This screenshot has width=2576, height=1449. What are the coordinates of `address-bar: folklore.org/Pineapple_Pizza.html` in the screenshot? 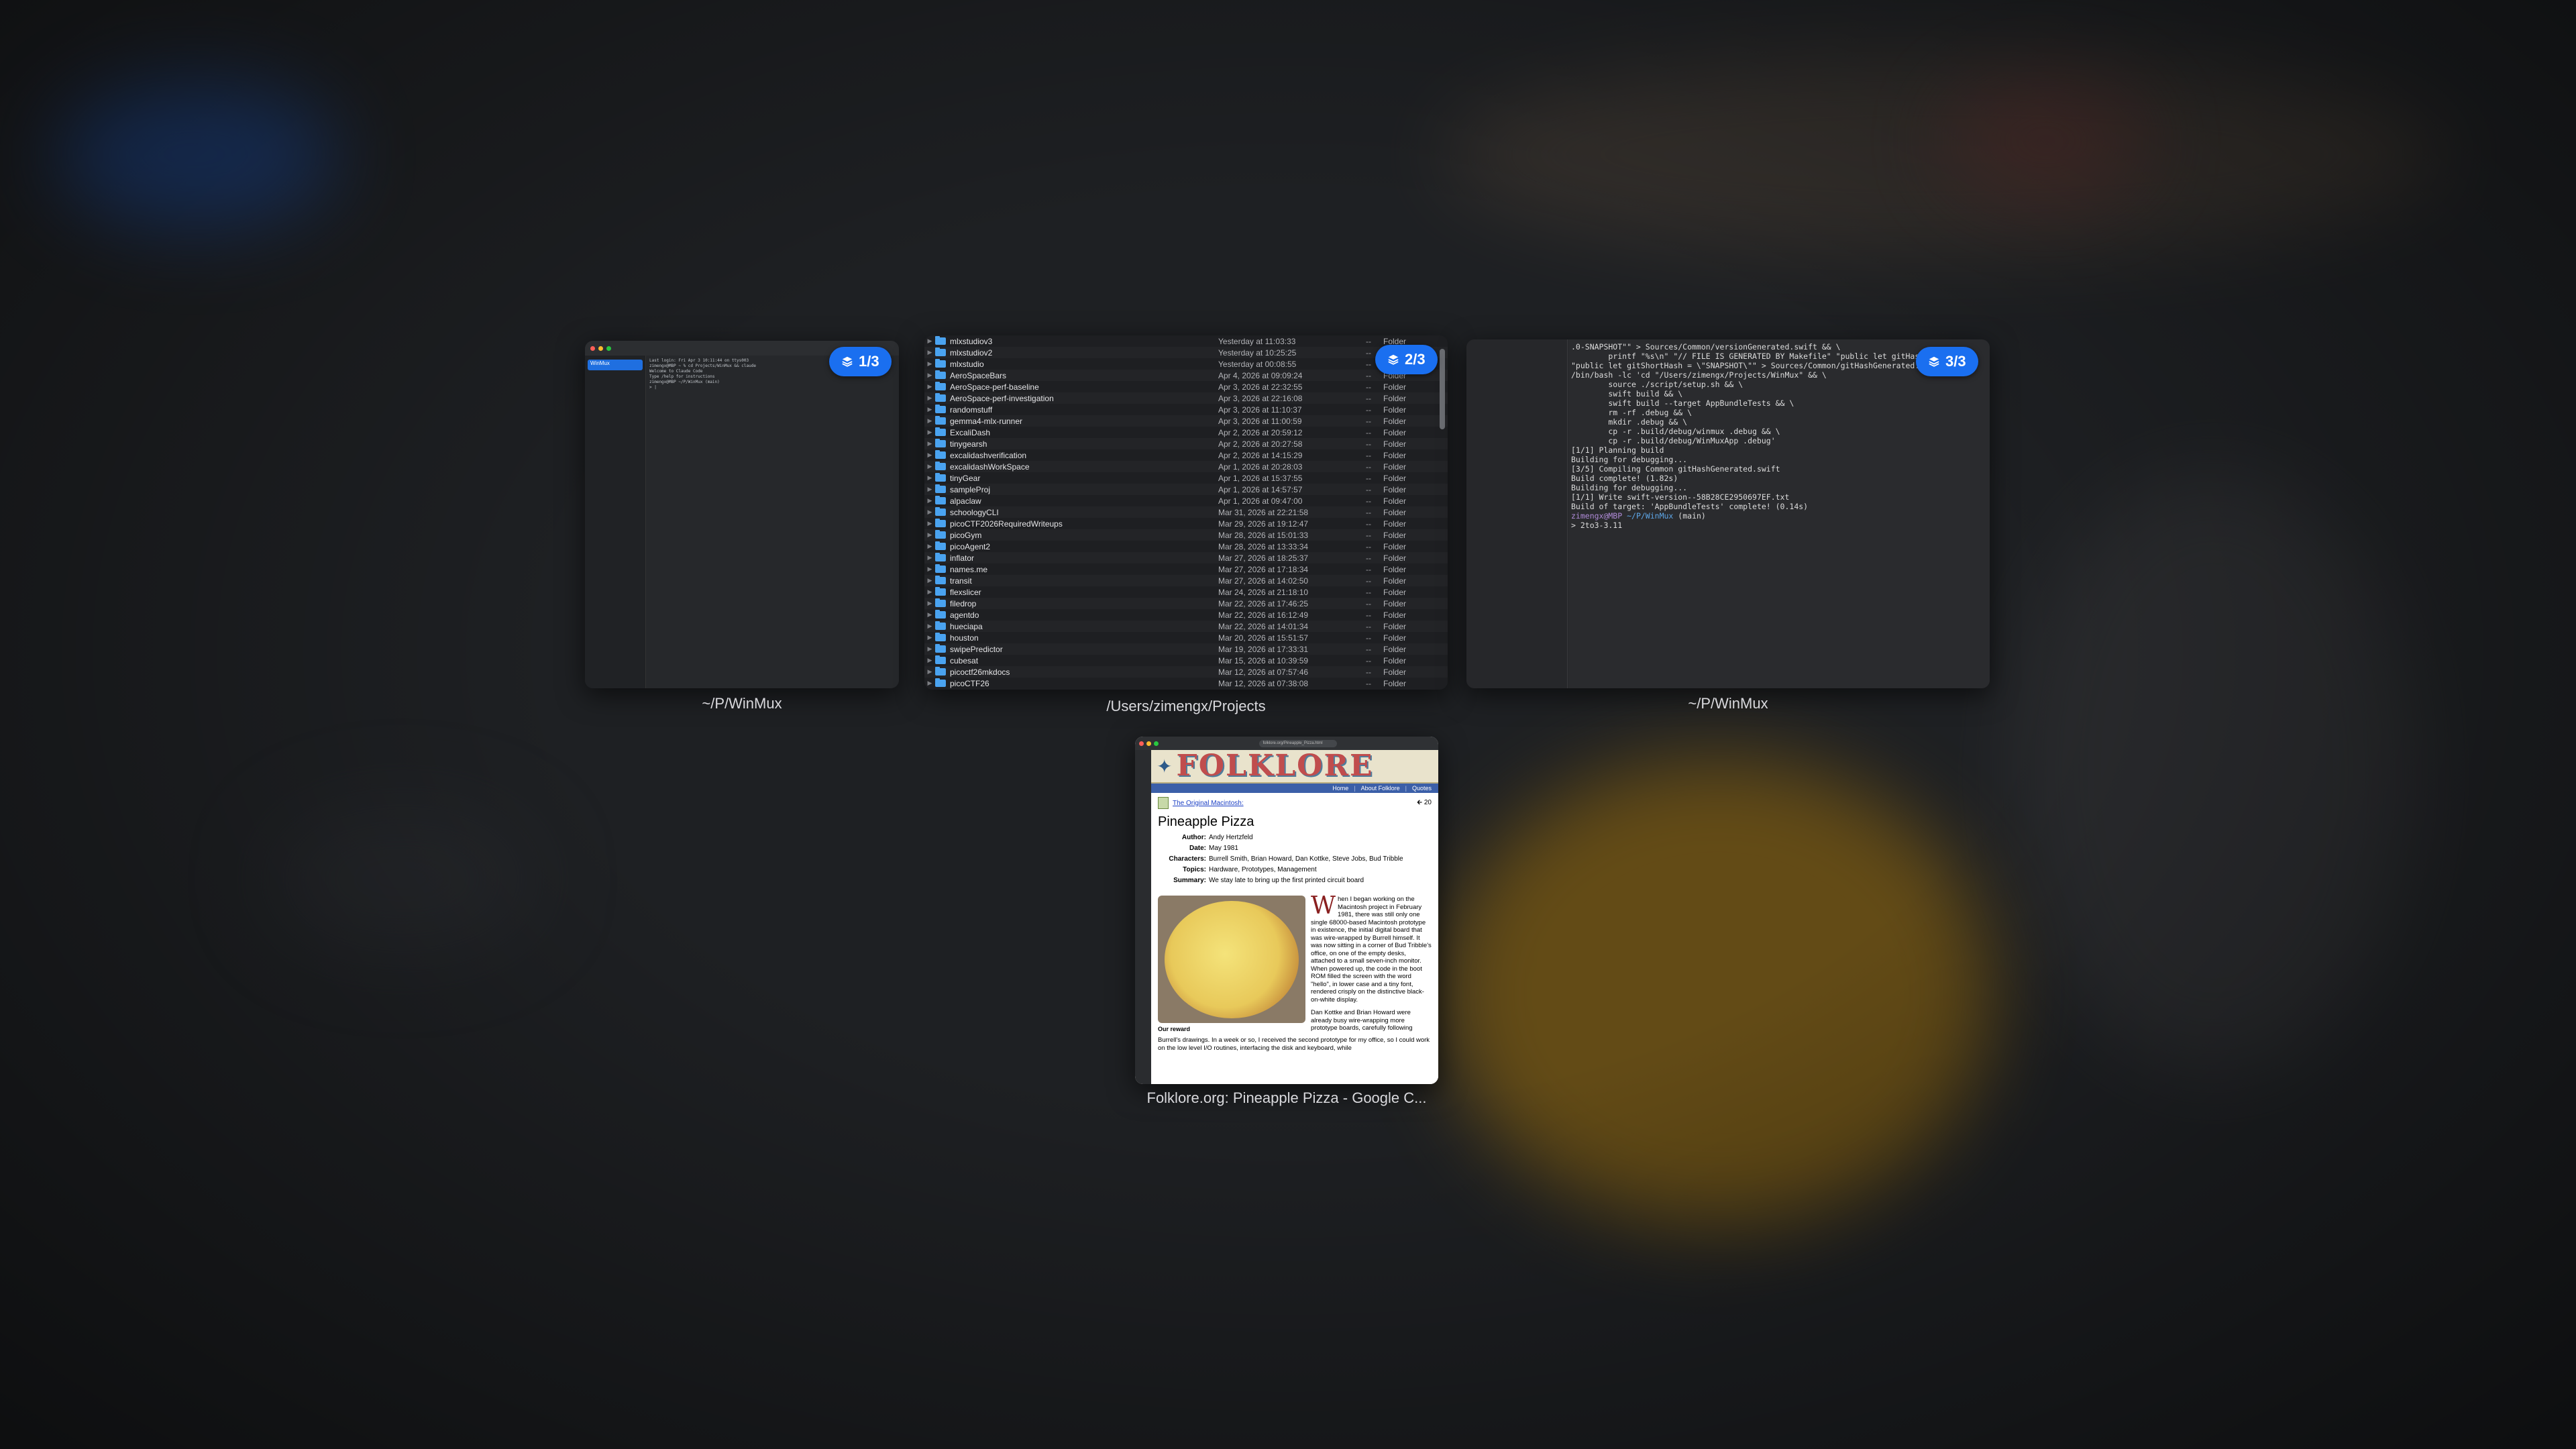 It's located at (1297, 743).